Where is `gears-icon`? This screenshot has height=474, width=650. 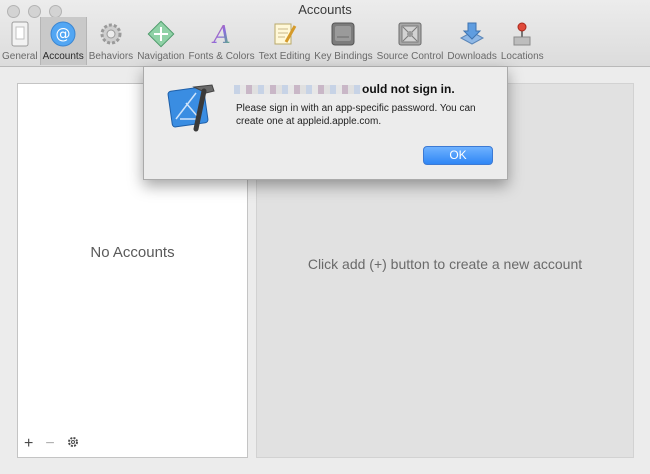
gears-icon is located at coordinates (111, 34).